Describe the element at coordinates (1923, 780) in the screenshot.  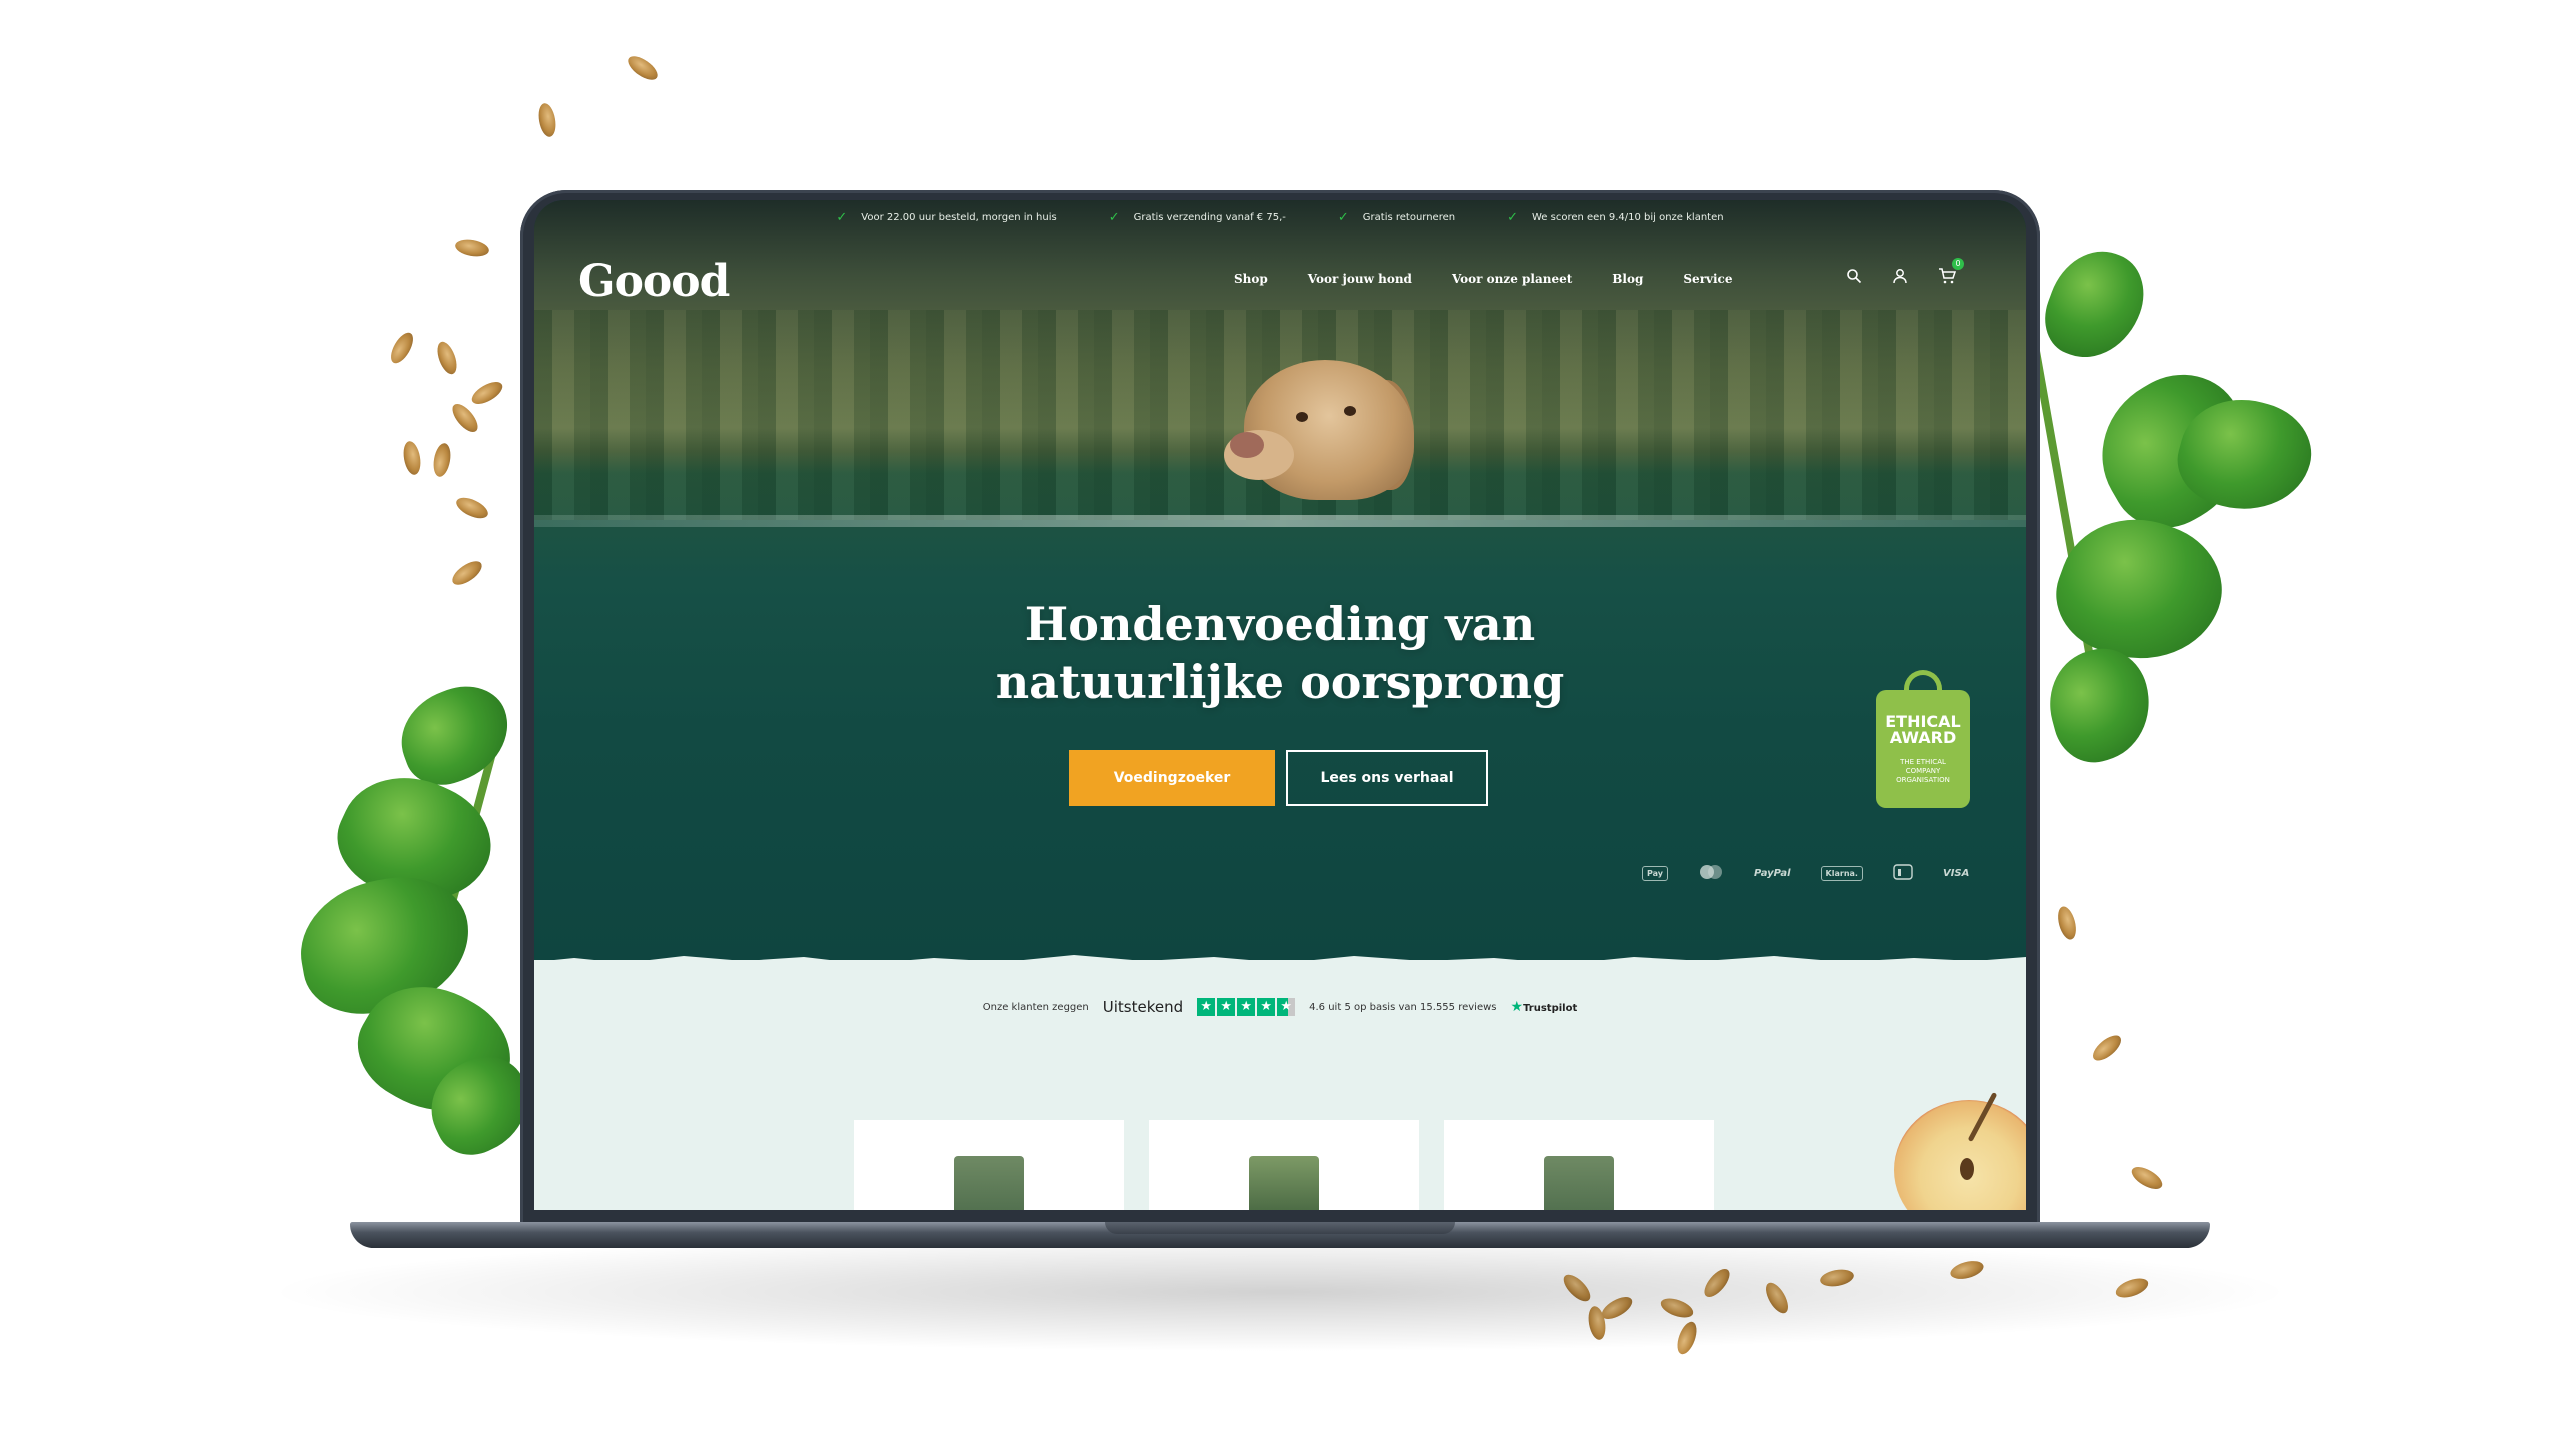
I see `award-sub-line-3: ORGANISATION` at that location.